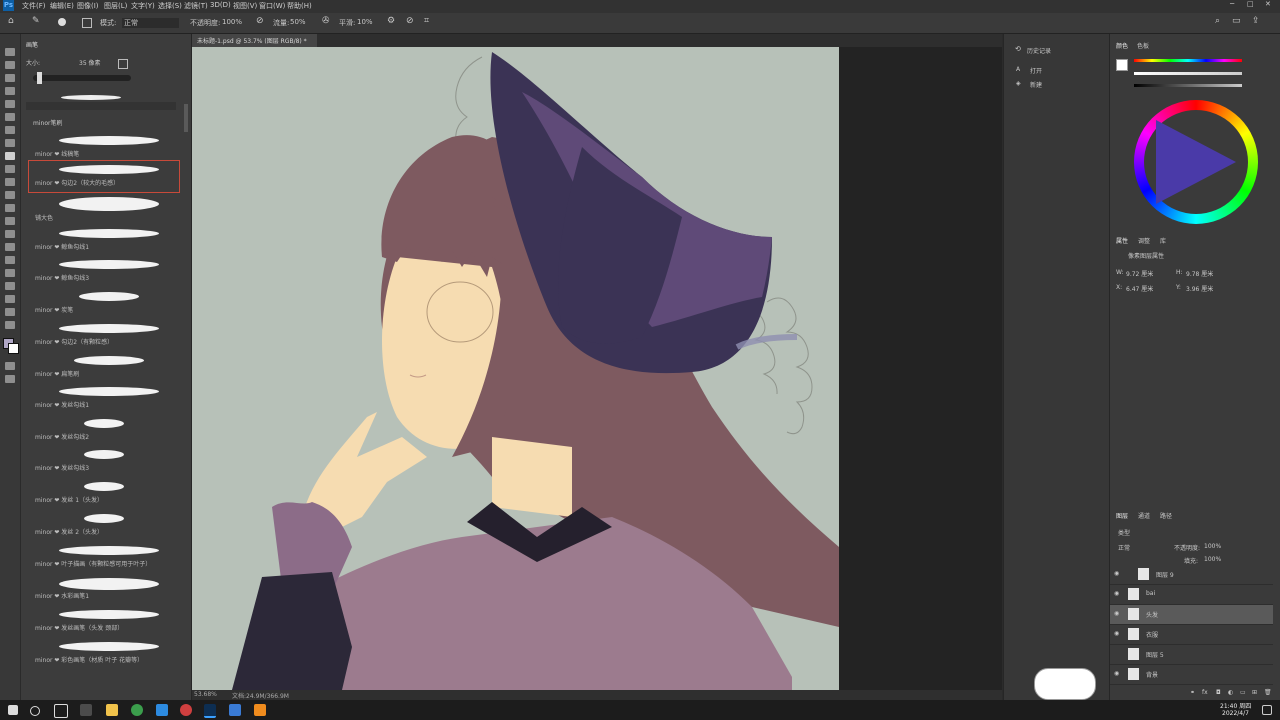 This screenshot has height=720, width=1280. I want to click on menu-type: 文字(Y), so click(143, 6).